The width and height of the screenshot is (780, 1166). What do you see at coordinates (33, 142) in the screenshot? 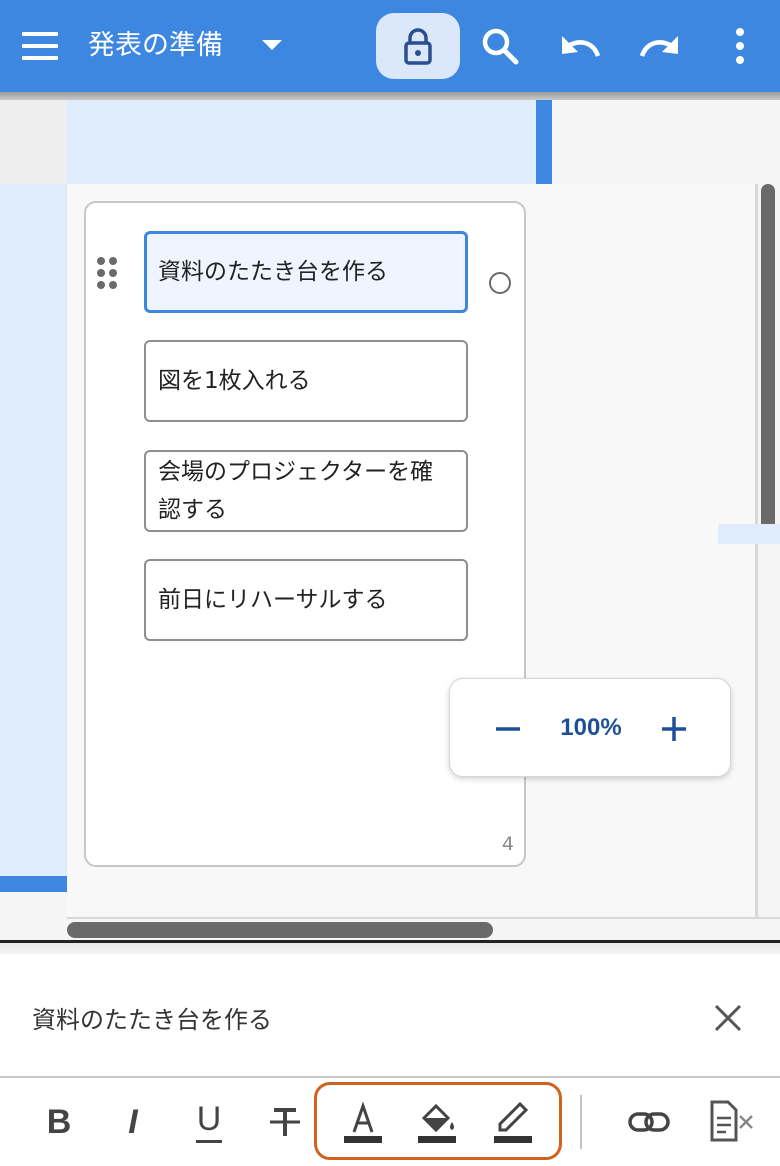
I see `ruler-corner` at bounding box center [33, 142].